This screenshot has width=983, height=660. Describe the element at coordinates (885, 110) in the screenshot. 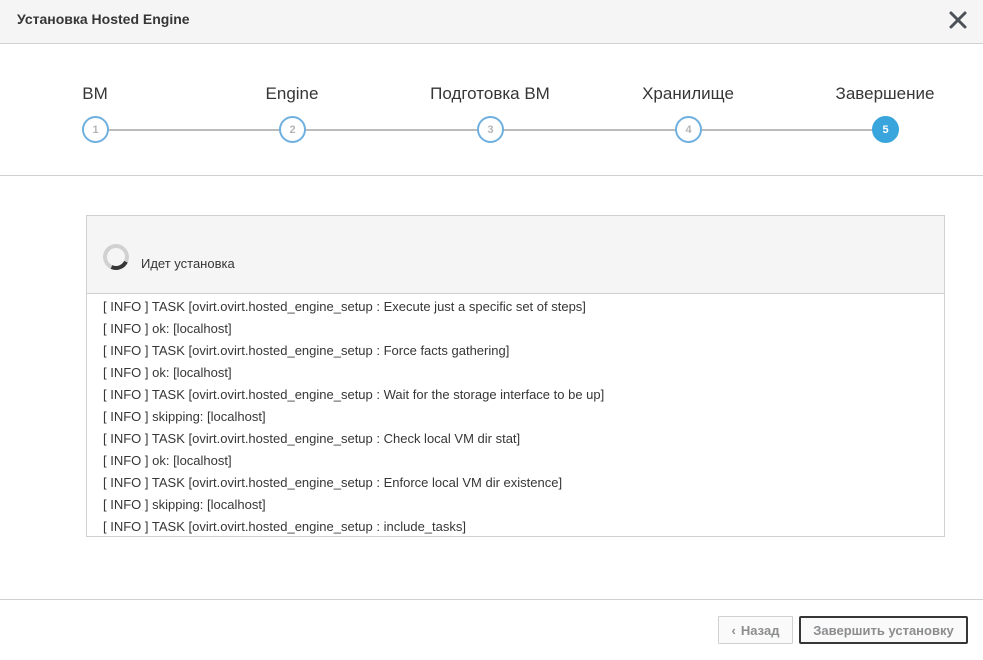

I see `wizard-step-finish: Завершение 5` at that location.